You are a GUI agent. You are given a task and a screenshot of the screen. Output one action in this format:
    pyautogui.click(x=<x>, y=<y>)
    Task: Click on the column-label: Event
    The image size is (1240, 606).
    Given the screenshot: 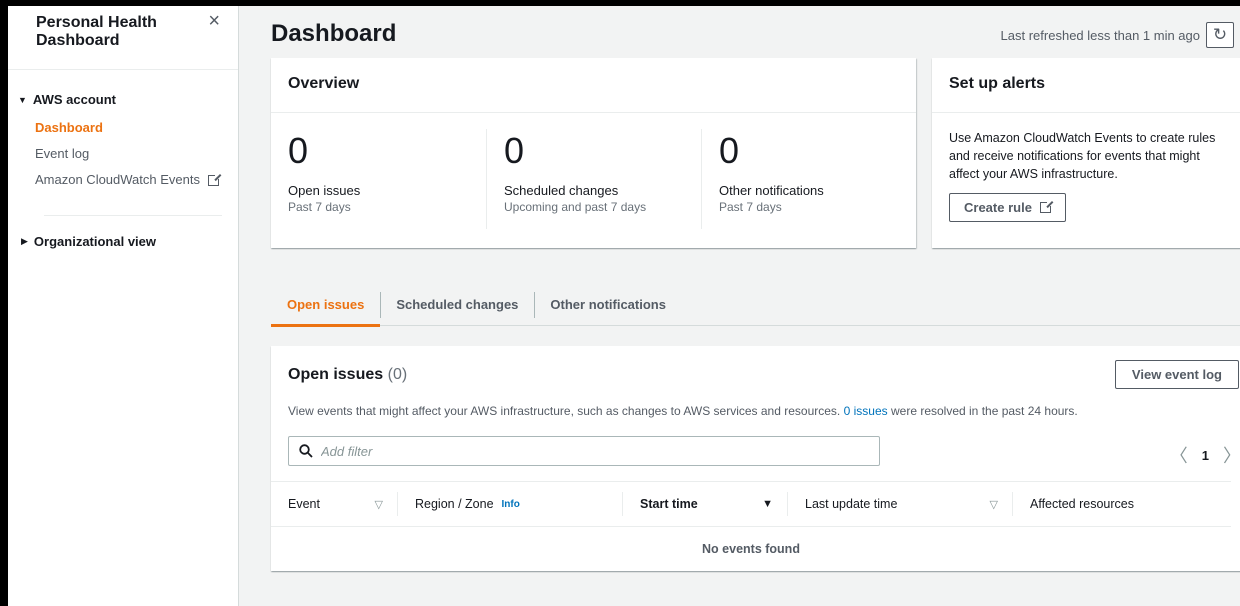 What is the action you would take?
    pyautogui.click(x=304, y=504)
    